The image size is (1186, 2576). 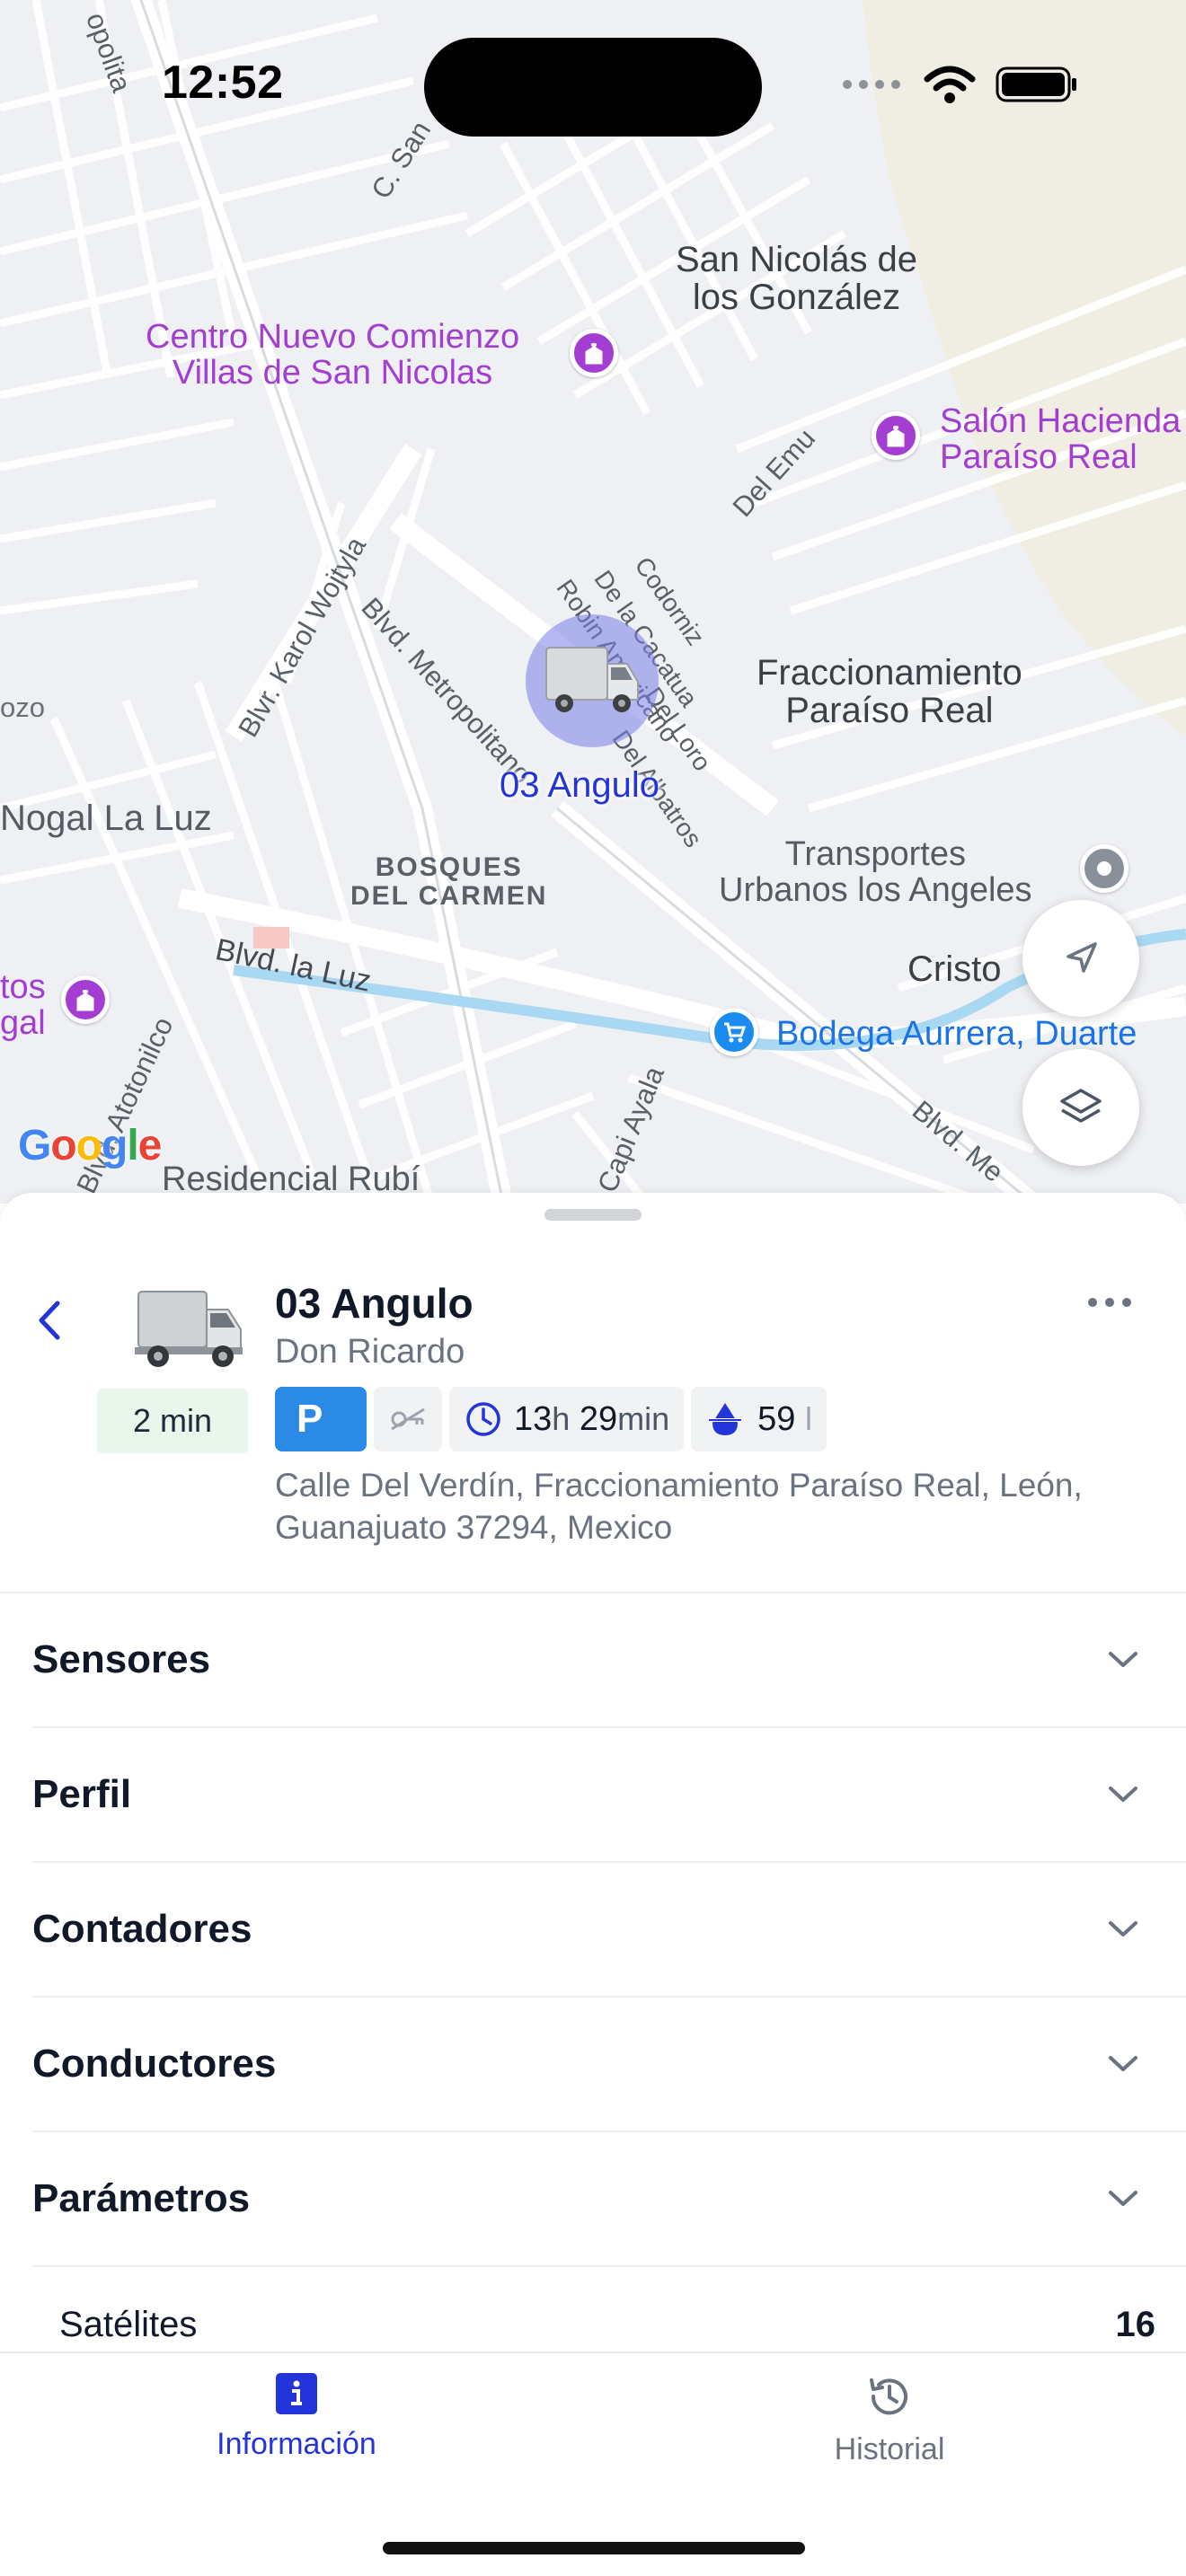 What do you see at coordinates (533, 1418) in the screenshot?
I see `duration-hours: 13` at bounding box center [533, 1418].